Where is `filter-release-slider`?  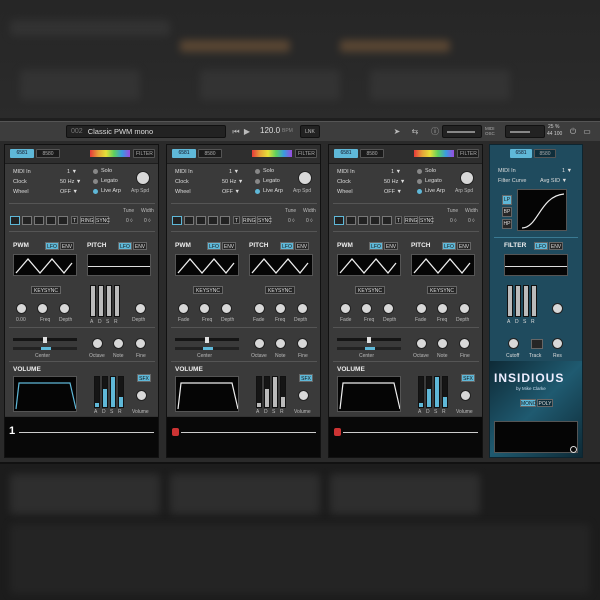
filter-release-slider is located at coordinates (534, 301).